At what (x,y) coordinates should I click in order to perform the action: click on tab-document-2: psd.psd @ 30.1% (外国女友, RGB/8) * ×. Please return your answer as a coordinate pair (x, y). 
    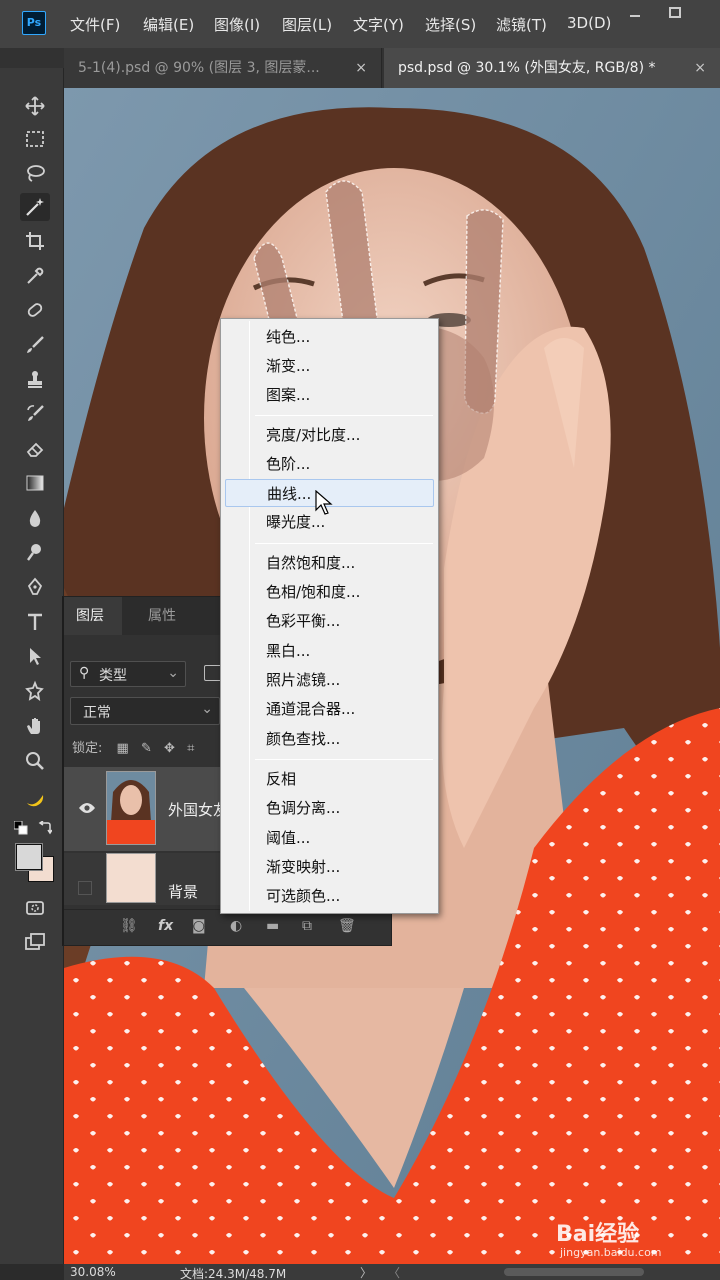
    Looking at the image, I should click on (552, 68).